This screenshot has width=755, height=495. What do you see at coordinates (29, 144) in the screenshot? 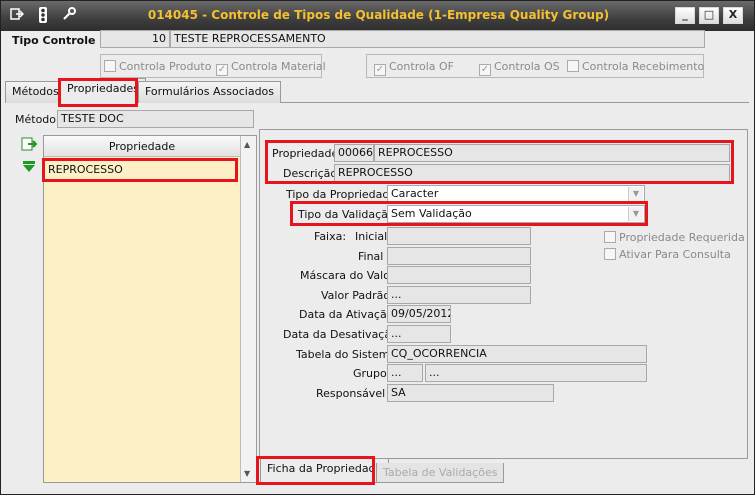
I see `add-property-icon` at bounding box center [29, 144].